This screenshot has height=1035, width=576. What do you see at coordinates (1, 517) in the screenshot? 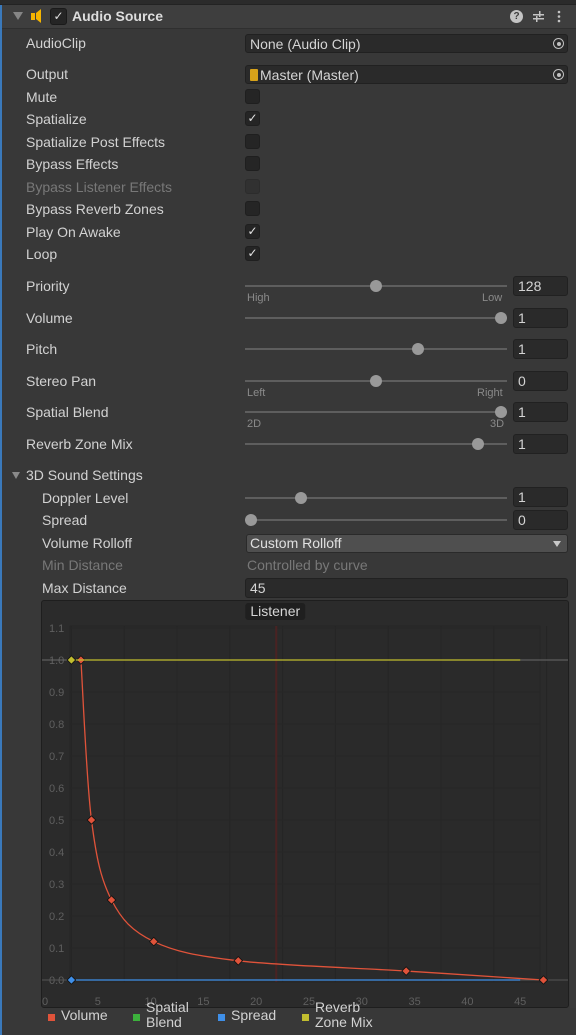
I see `selection-accent-bar` at bounding box center [1, 517].